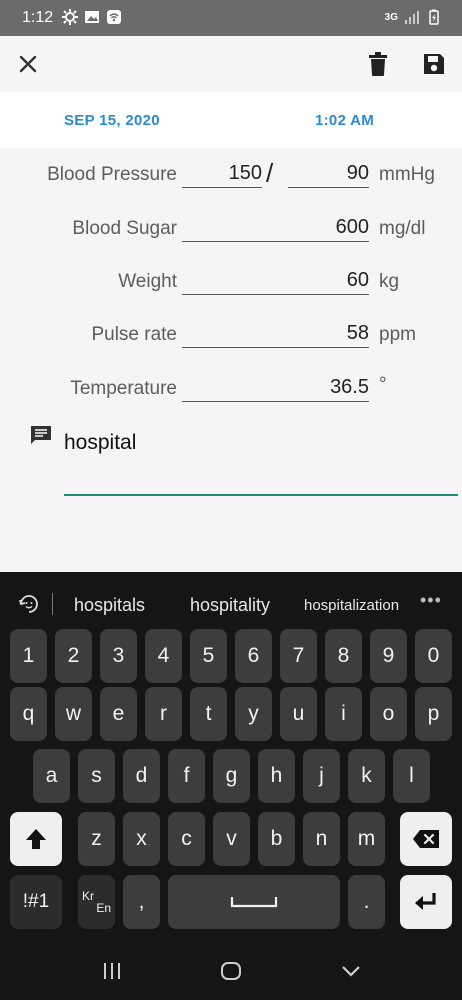 The image size is (462, 1000). I want to click on temperature-label: Temperature, so click(123, 388).